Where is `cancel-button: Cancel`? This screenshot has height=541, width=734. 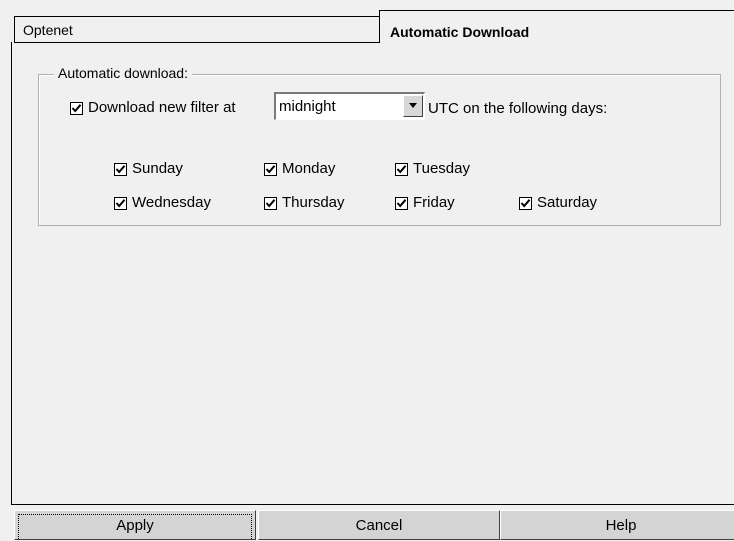
cancel-button: Cancel is located at coordinates (379, 525).